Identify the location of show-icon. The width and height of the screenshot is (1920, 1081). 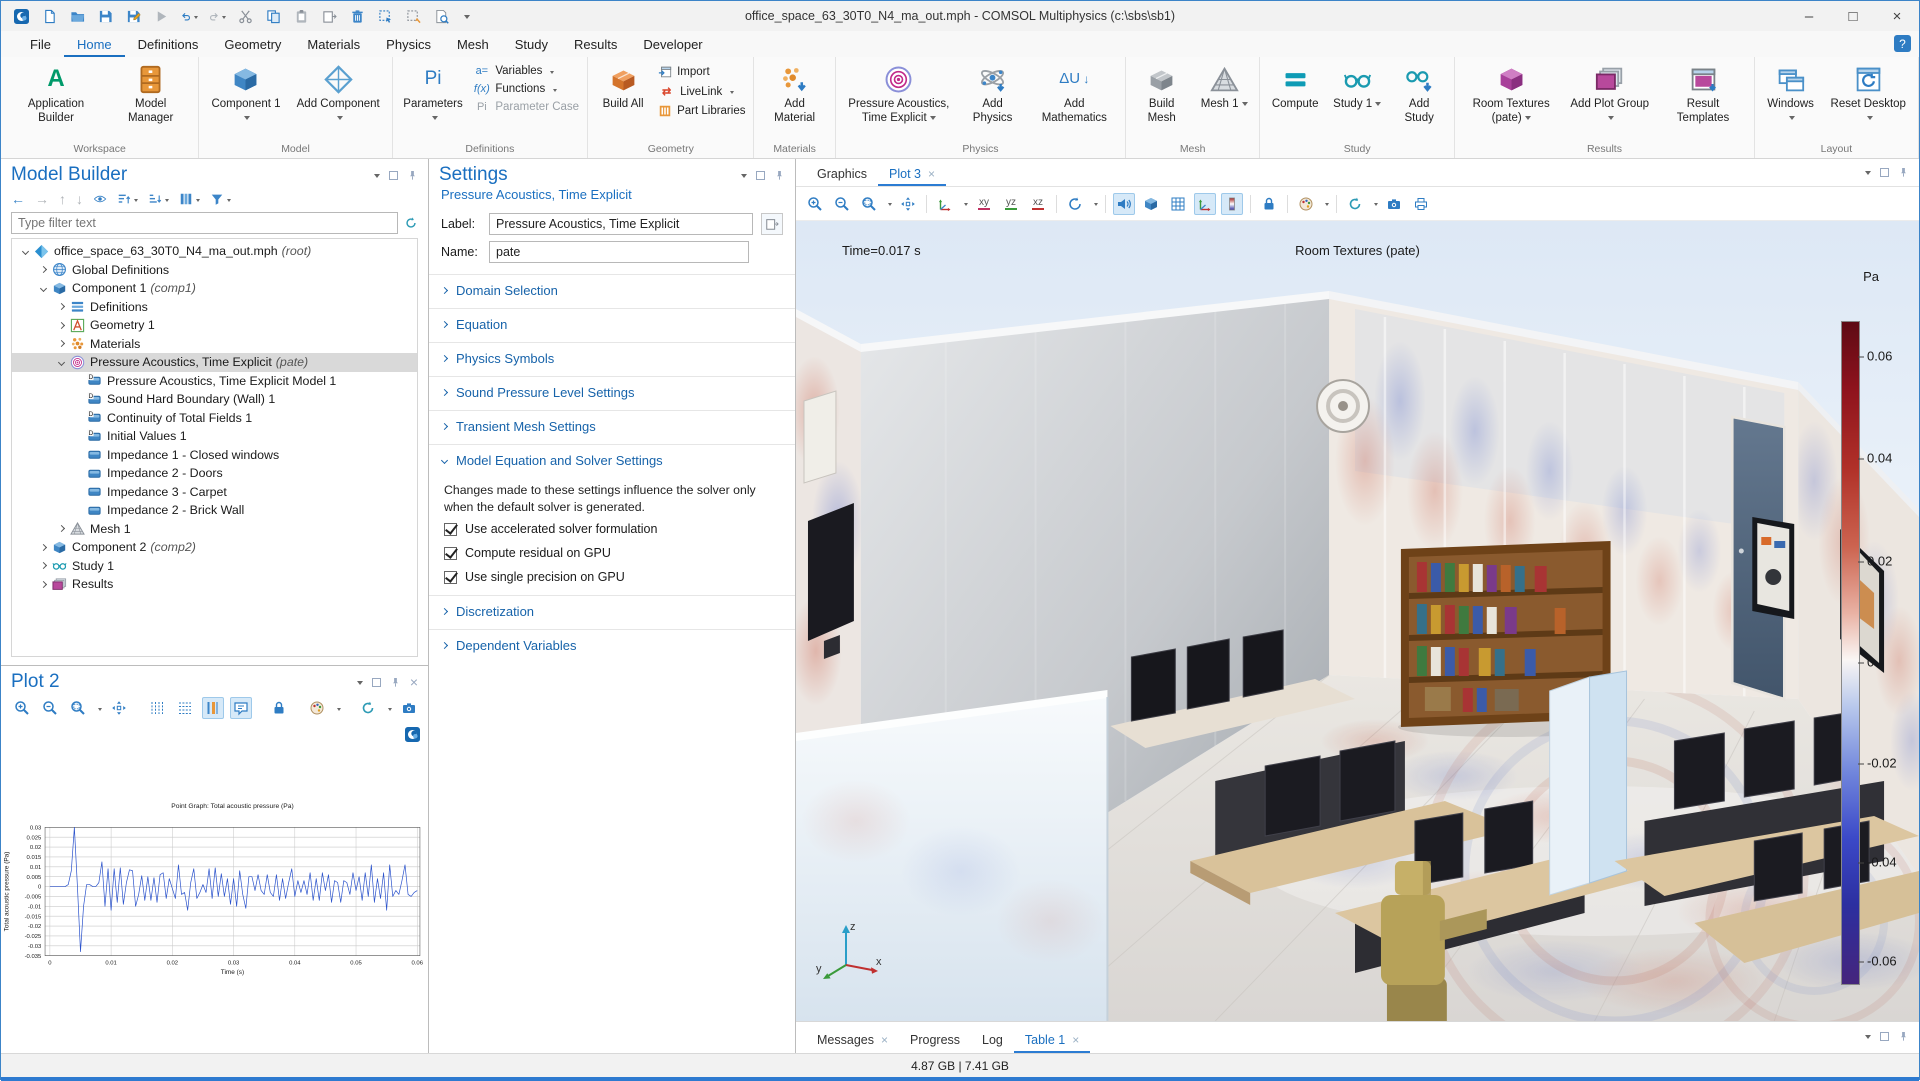
(100, 199).